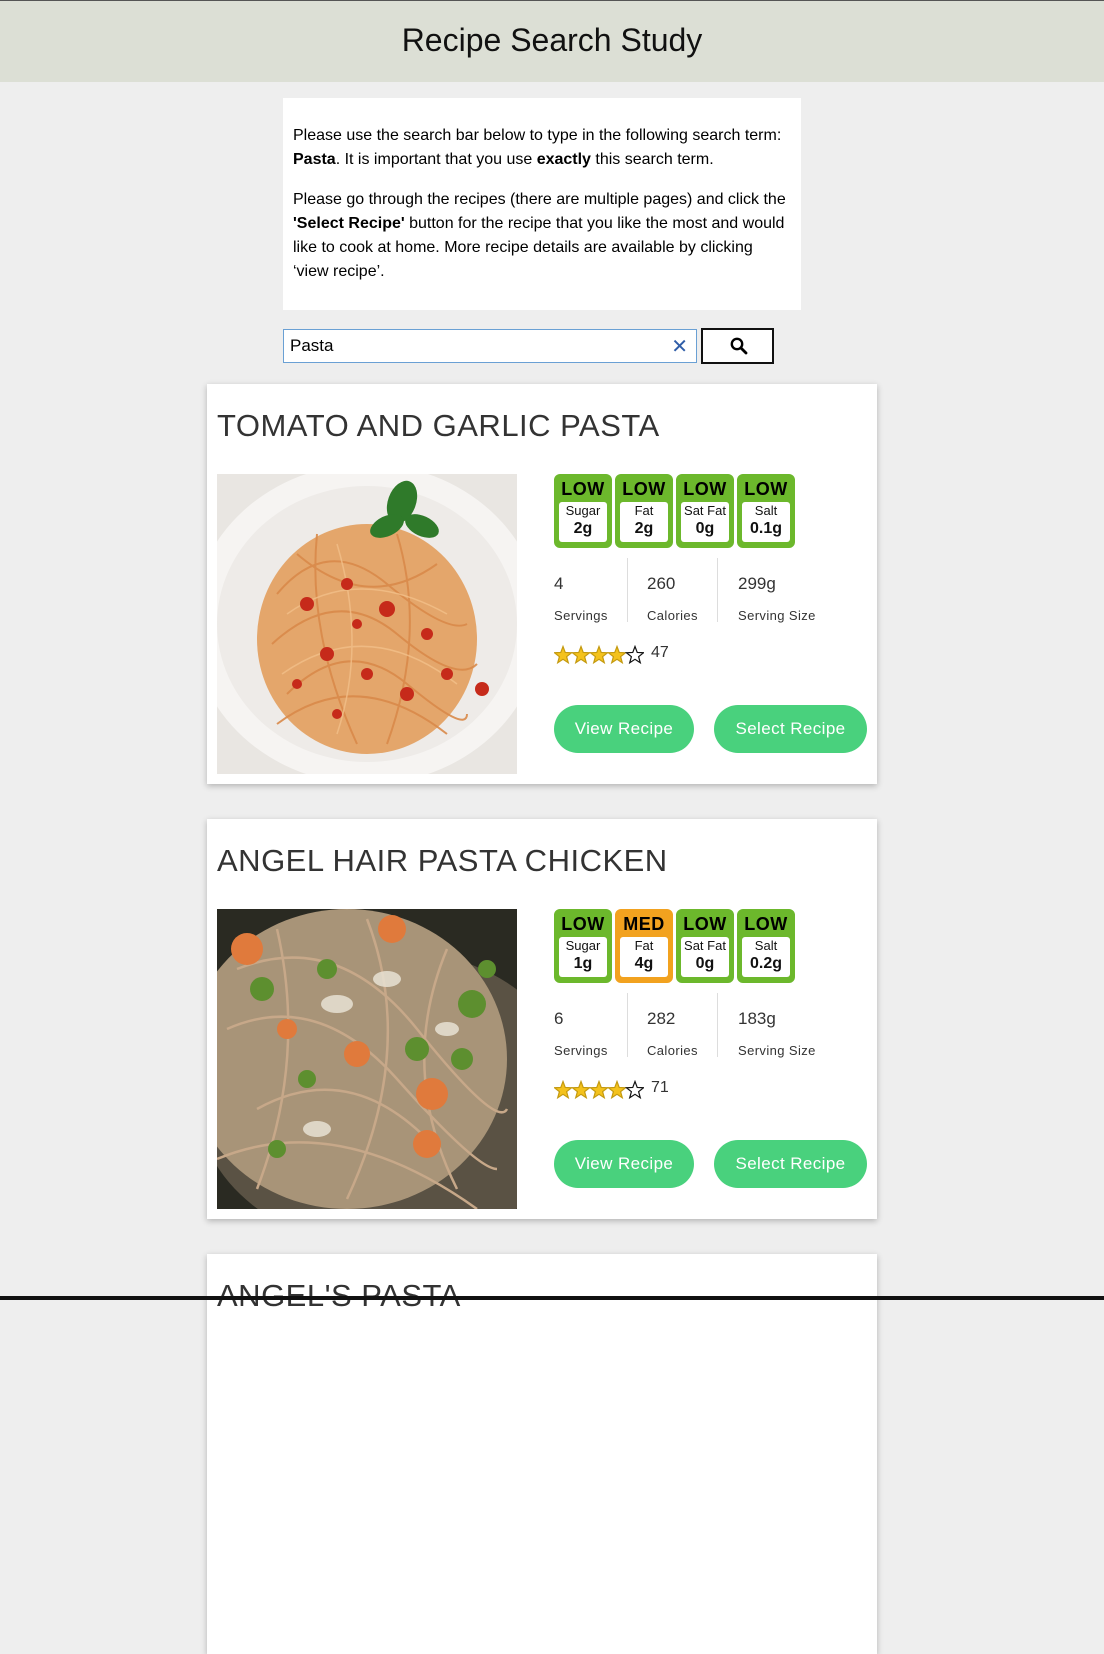 Image resolution: width=1104 pixels, height=1654 pixels. Describe the element at coordinates (765, 528) in the screenshot. I see `nutrient-value: 0.1g` at that location.